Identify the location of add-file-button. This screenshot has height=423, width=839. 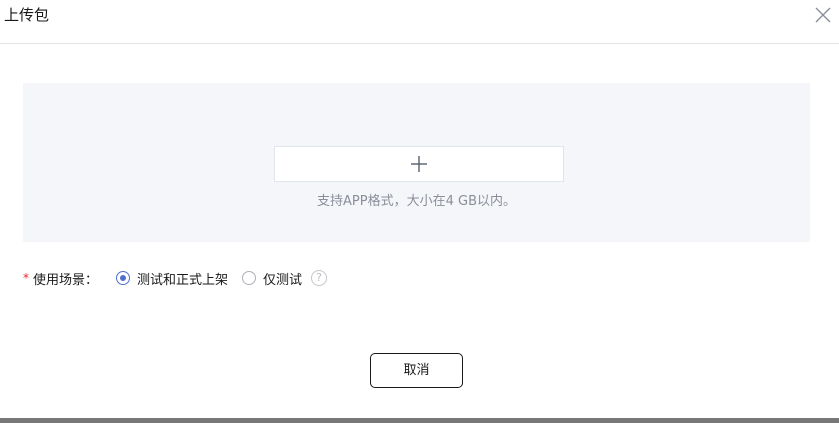
(419, 164).